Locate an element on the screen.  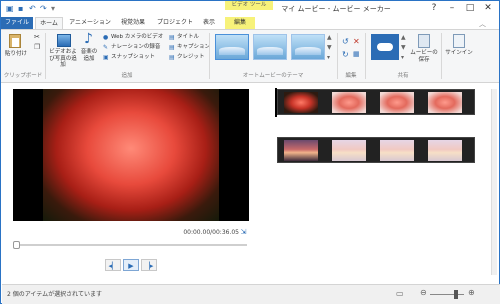
title-button: タイトル is located at coordinates (188, 37).